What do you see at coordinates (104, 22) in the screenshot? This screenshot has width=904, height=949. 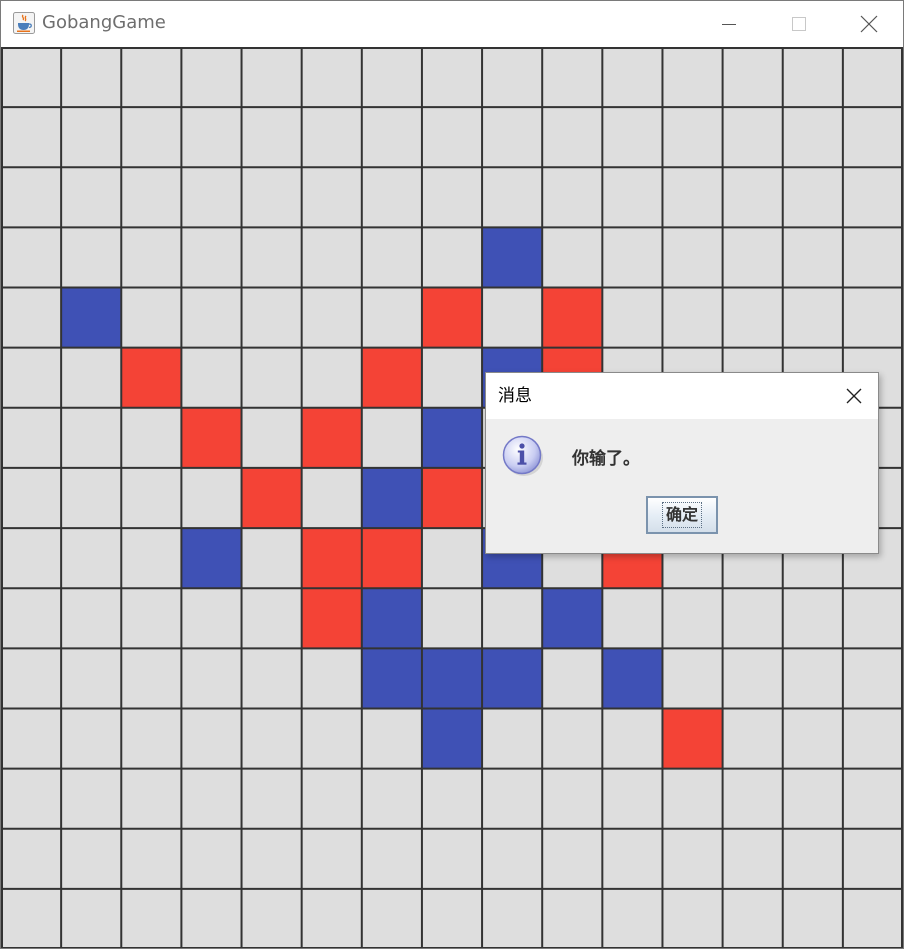 I see `window-title: GobangGame` at bounding box center [104, 22].